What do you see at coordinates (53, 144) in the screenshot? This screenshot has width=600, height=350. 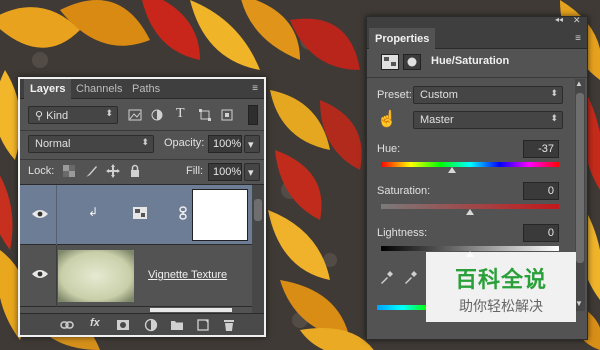 I see `blend-mode-value: Normal` at bounding box center [53, 144].